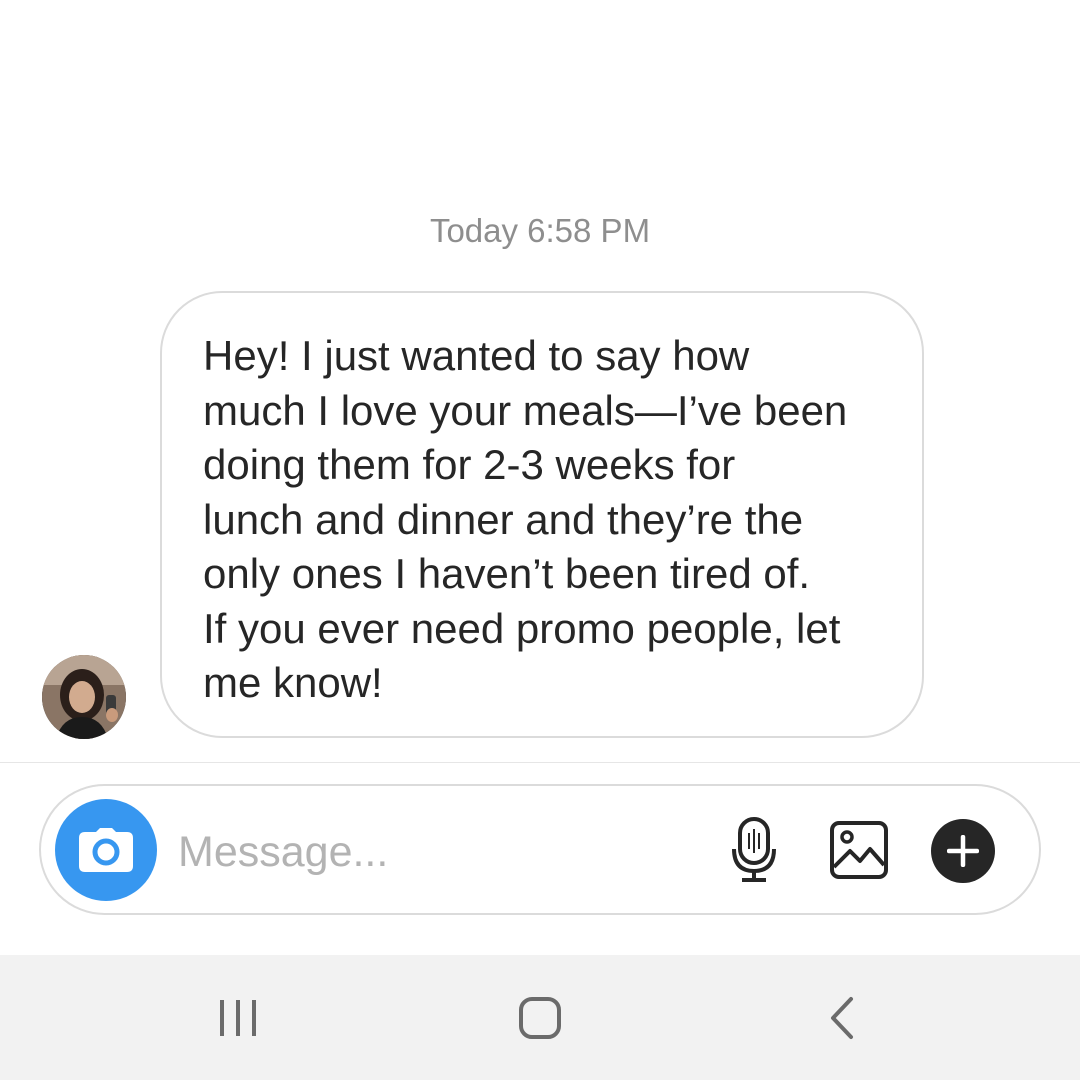 Image resolution: width=1080 pixels, height=1080 pixels. I want to click on back-icon, so click(842, 1018).